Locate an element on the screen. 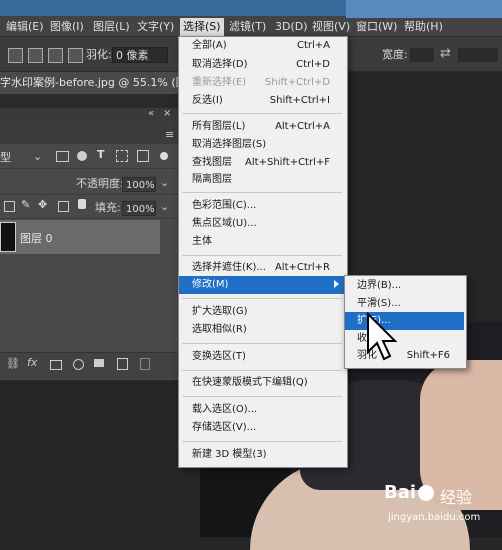 The height and width of the screenshot is (550, 502). opacity-input: 100% is located at coordinates (139, 184).